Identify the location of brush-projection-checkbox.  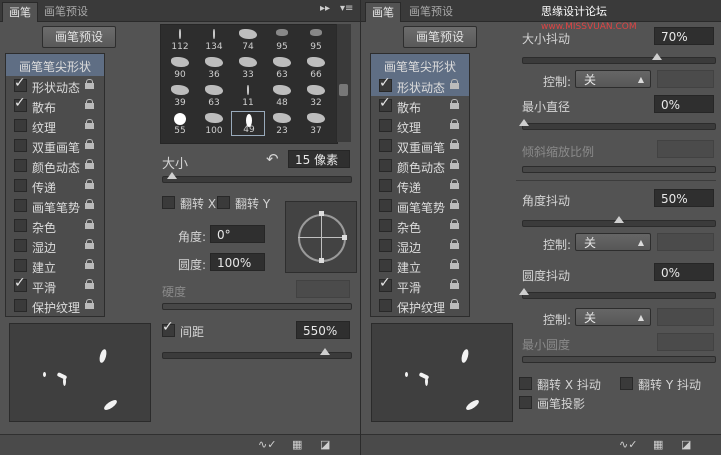
(525, 402).